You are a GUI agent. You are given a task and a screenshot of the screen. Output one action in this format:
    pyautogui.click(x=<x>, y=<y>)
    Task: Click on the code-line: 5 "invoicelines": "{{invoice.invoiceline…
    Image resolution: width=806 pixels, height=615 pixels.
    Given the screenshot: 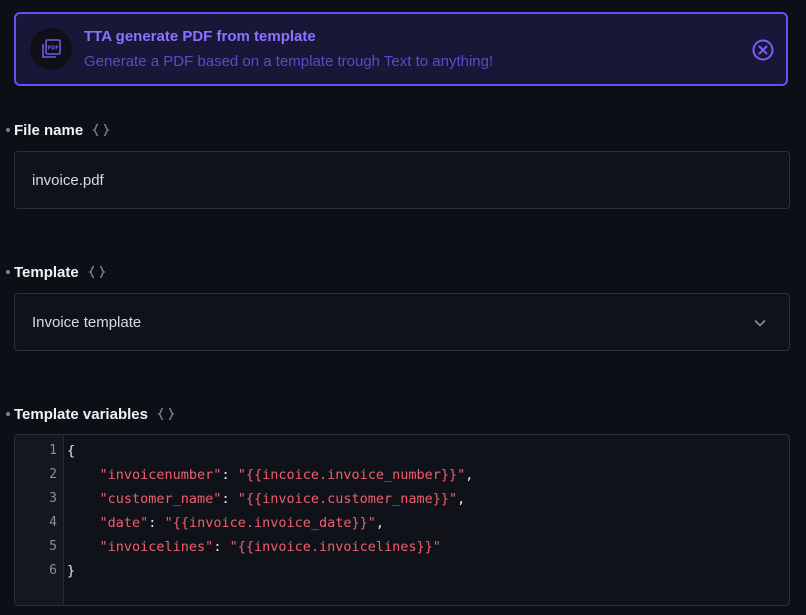 What is the action you would take?
    pyautogui.click(x=402, y=547)
    